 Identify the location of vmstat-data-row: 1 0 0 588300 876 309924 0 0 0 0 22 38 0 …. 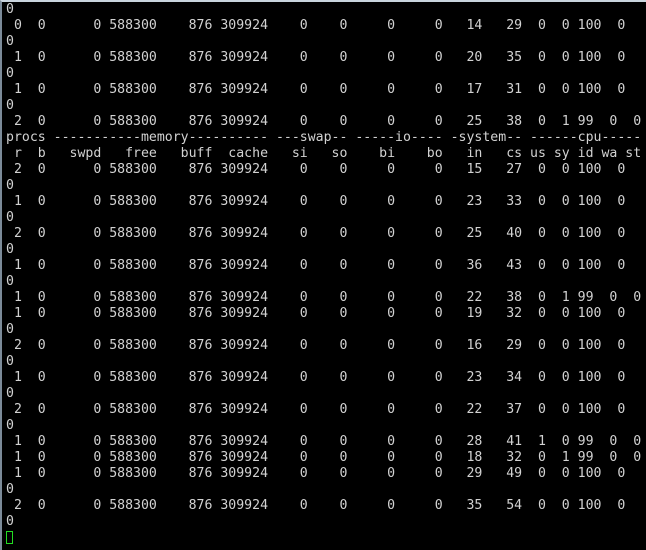
(324, 297).